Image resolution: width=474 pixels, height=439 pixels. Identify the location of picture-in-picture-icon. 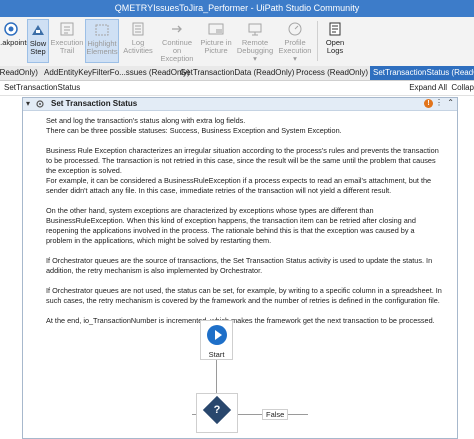
(216, 29).